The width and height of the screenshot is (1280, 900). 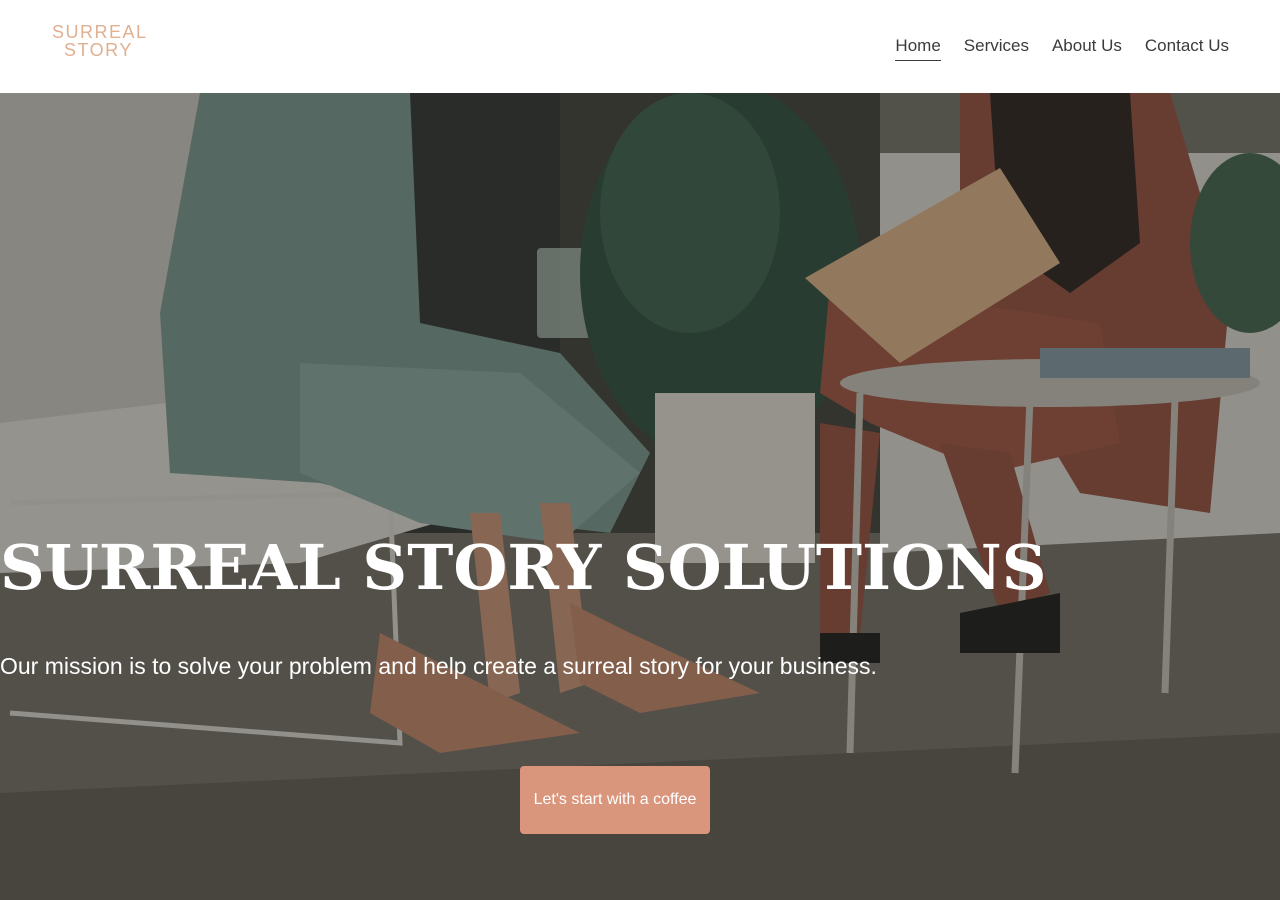 I want to click on hero-title: SURREAL STORY SOLUTIONS, so click(x=523, y=567).